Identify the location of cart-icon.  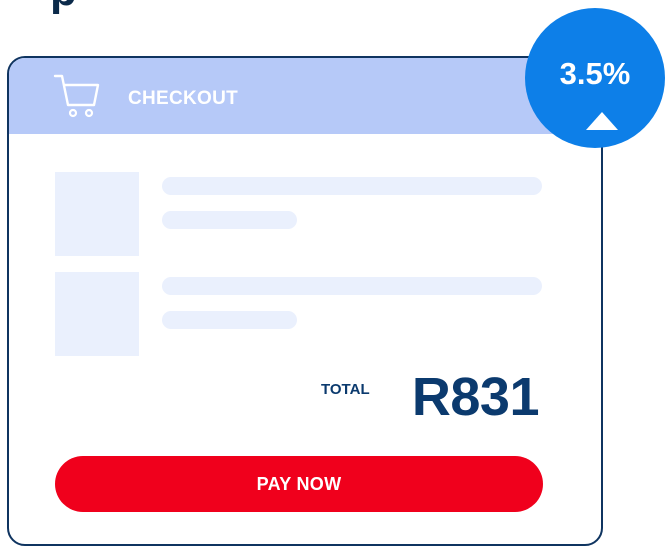
(76, 96).